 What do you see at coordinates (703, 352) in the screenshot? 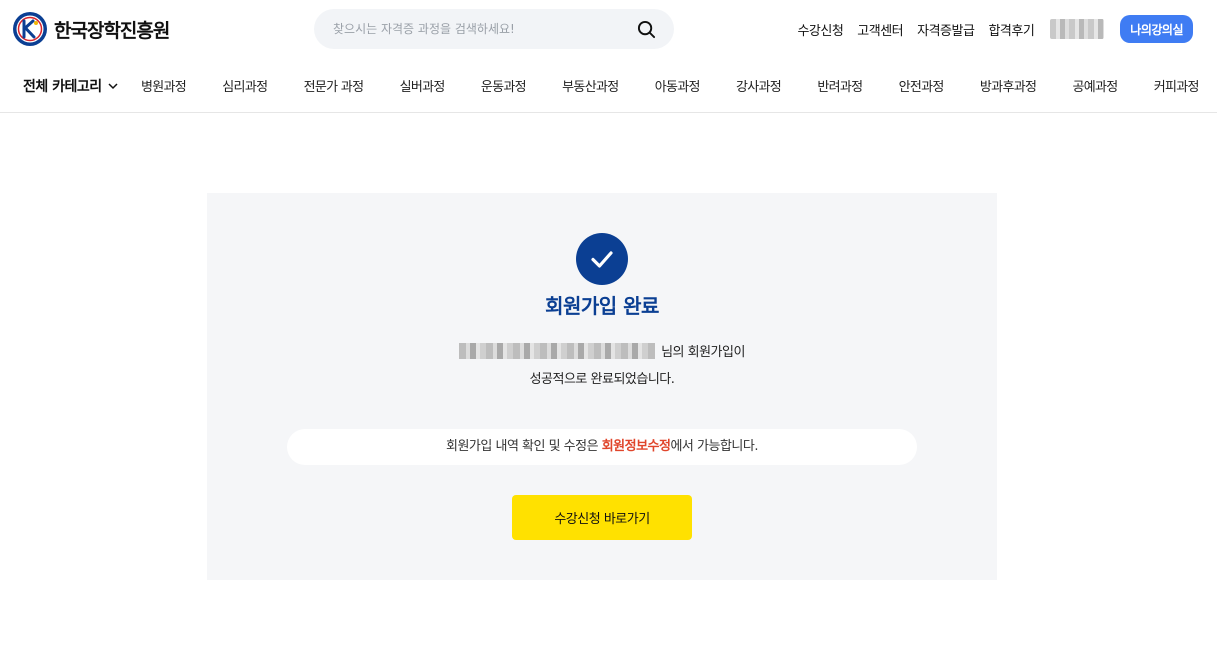
I see `completion-message-suffix: 님의 회원가입이` at bounding box center [703, 352].